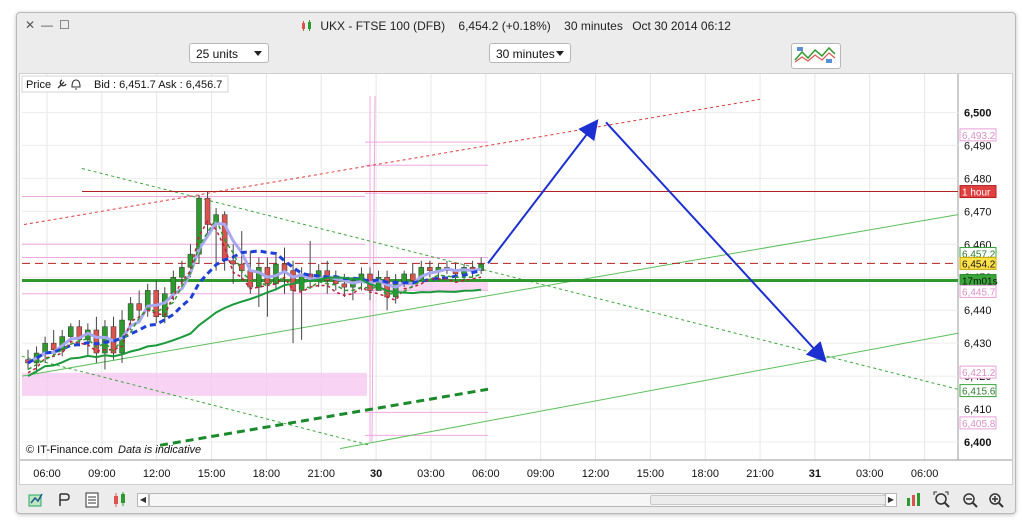  Describe the element at coordinates (716, 242) in the screenshot. I see `forecast-arrow-down` at that location.